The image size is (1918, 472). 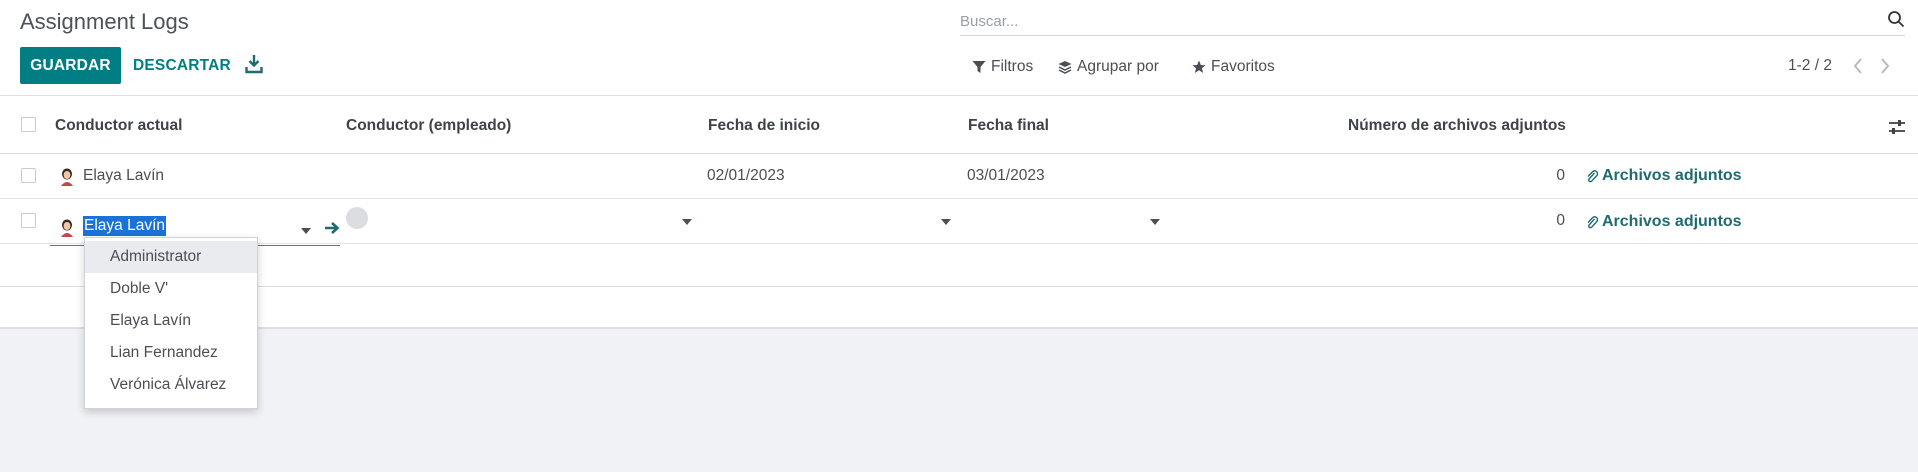 What do you see at coordinates (1118, 66) in the screenshot?
I see `group-by-label: Agrupar por` at bounding box center [1118, 66].